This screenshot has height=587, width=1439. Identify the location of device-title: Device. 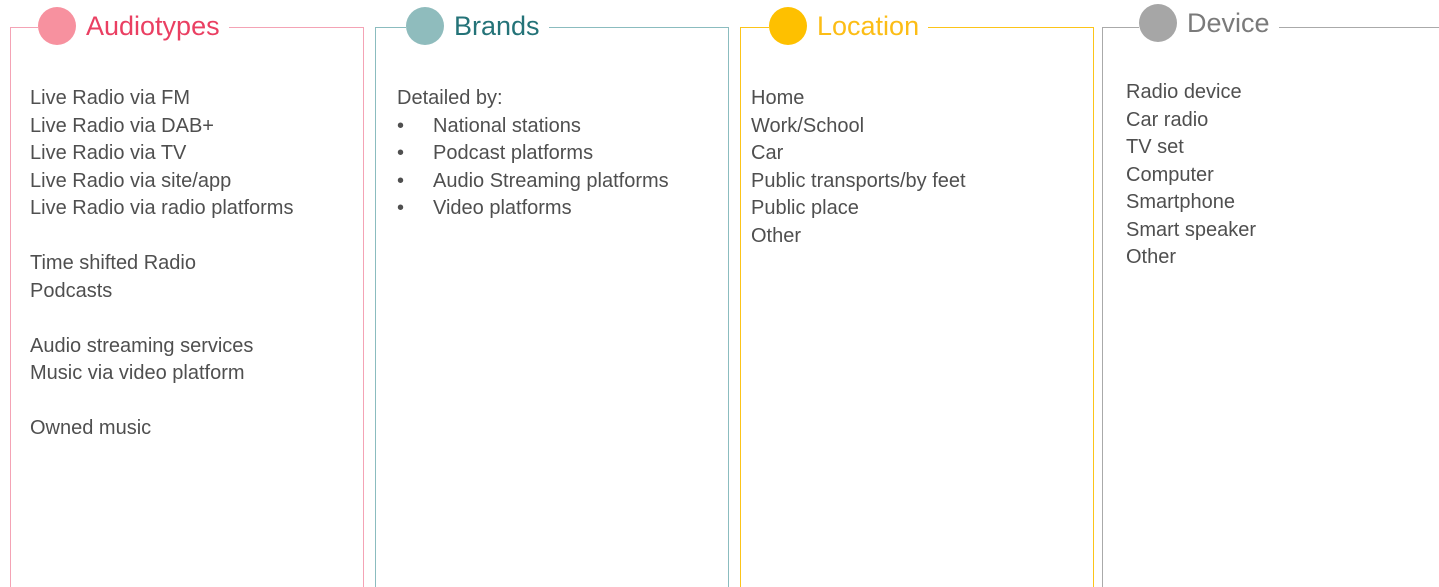
(1228, 23).